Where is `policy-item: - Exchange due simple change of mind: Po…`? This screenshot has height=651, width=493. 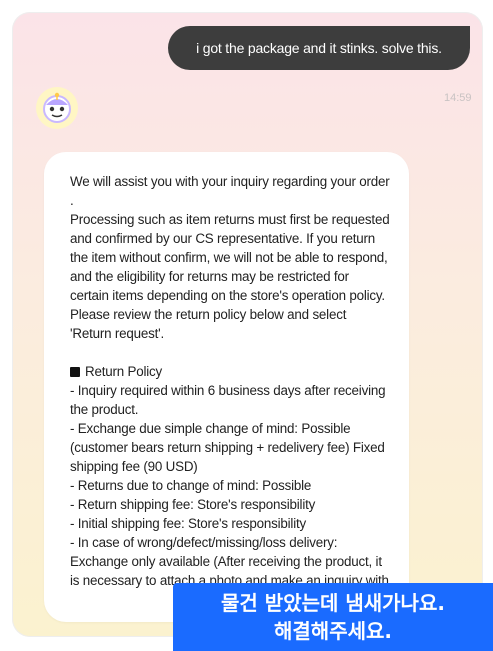 policy-item: - Exchange due simple change of mind: Po… is located at coordinates (227, 447).